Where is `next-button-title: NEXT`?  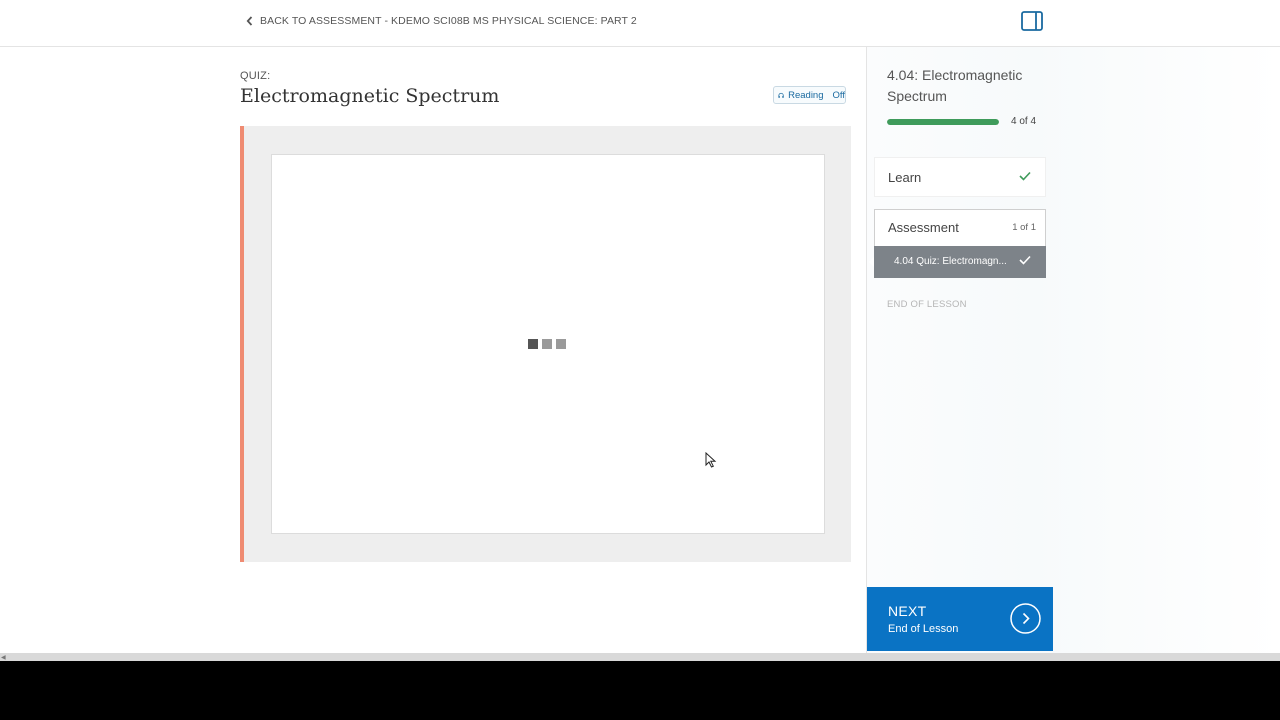 next-button-title: NEXT is located at coordinates (907, 611).